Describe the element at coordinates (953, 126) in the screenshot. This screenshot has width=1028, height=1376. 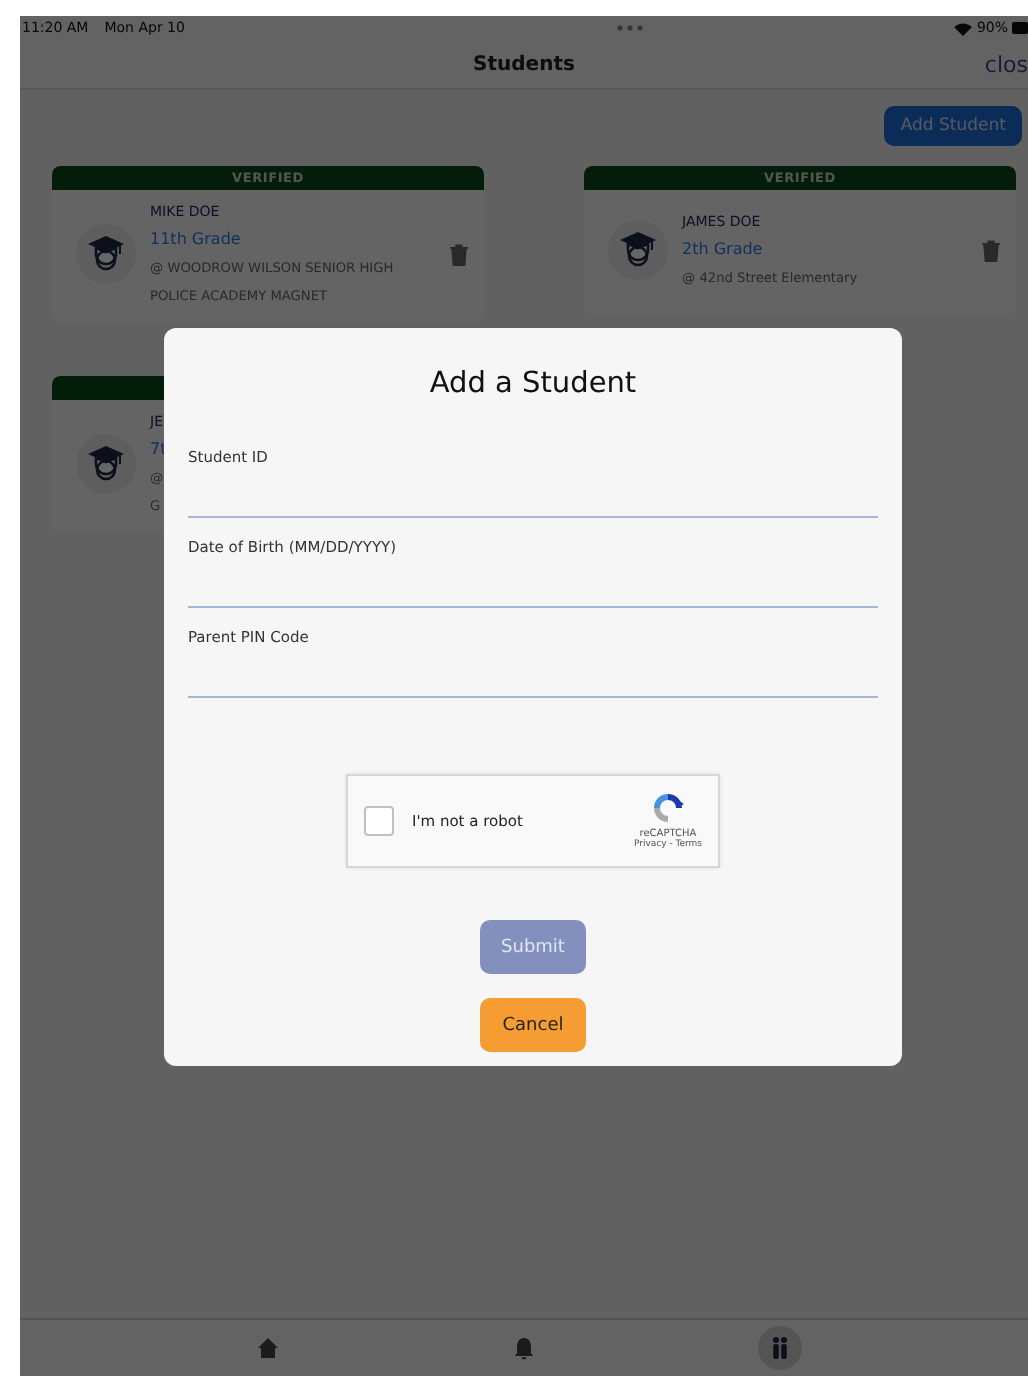
I see `add-student-button: Add Student` at that location.